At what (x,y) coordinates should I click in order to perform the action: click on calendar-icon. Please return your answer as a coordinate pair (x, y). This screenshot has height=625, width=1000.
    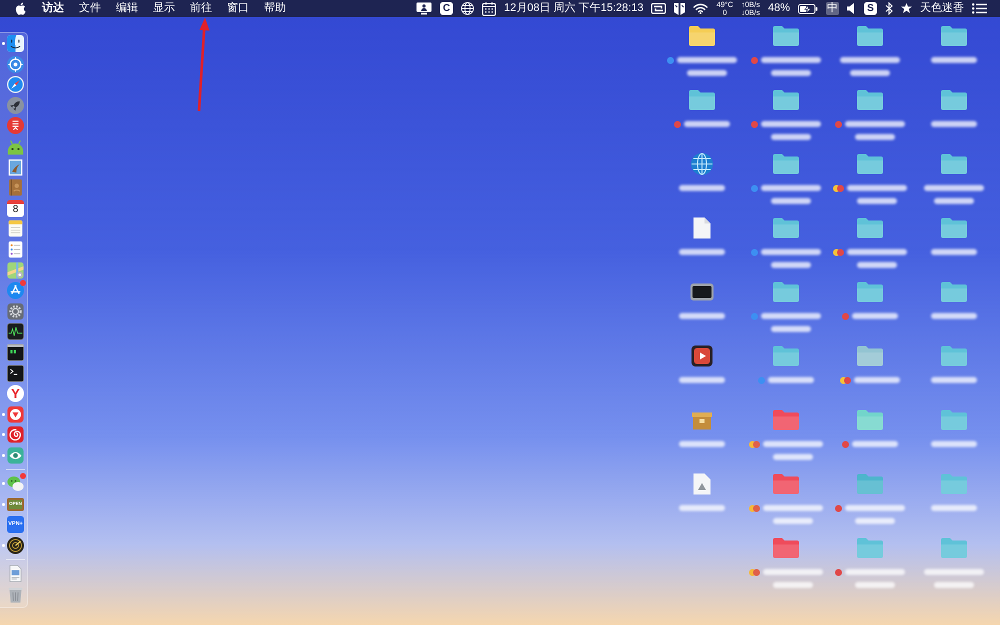
    Looking at the image, I should click on (489, 9).